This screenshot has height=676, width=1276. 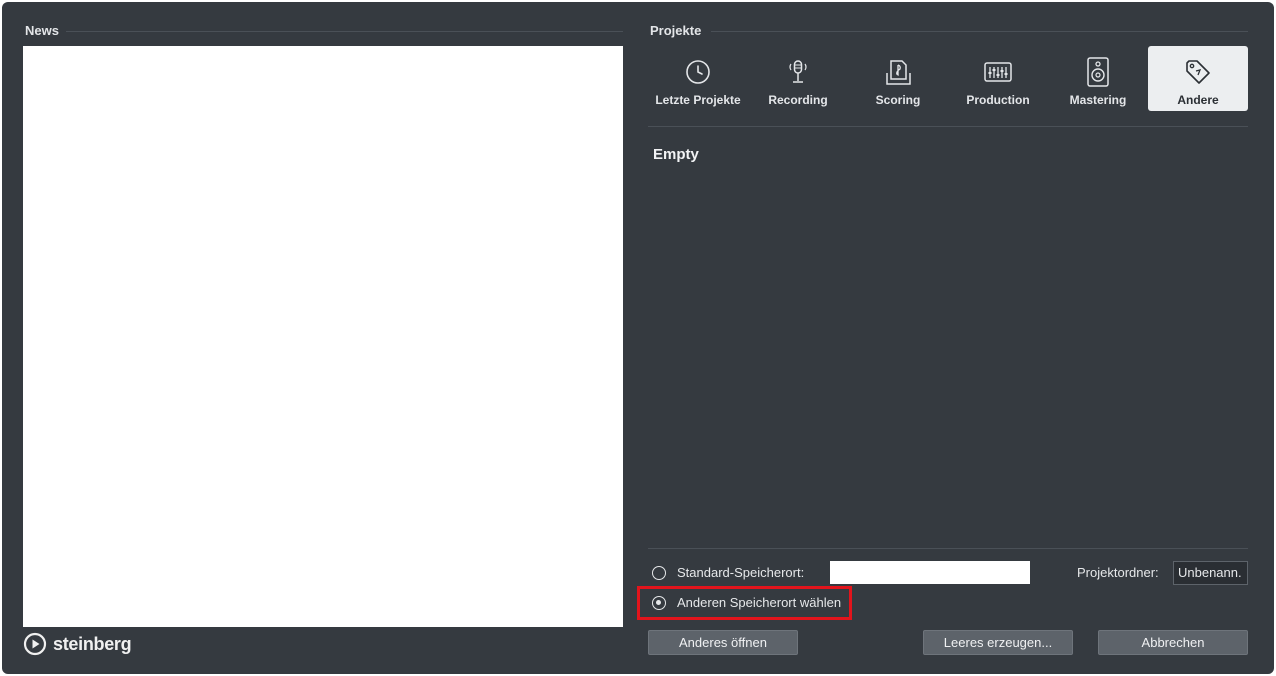 I want to click on project-folder-input: Unbenann., so click(x=1210, y=573).